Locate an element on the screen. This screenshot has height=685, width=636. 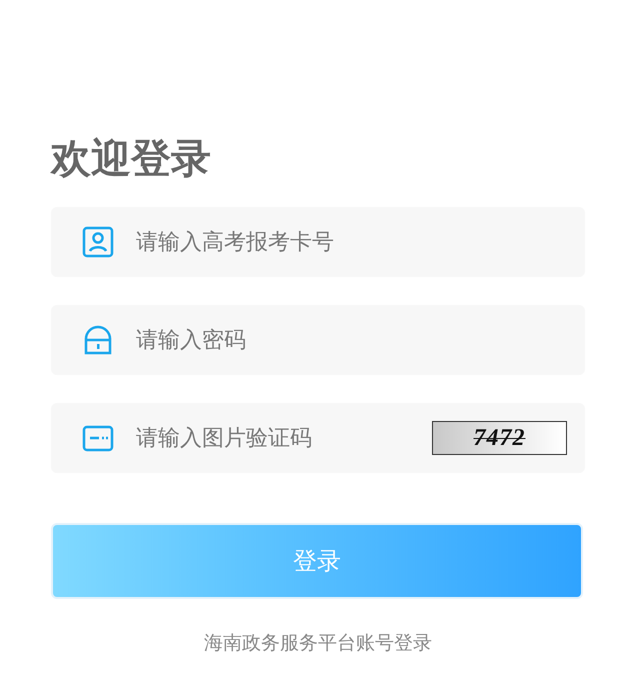
alt-login-link: 海南政务服务平台账号登录 is located at coordinates (318, 643).